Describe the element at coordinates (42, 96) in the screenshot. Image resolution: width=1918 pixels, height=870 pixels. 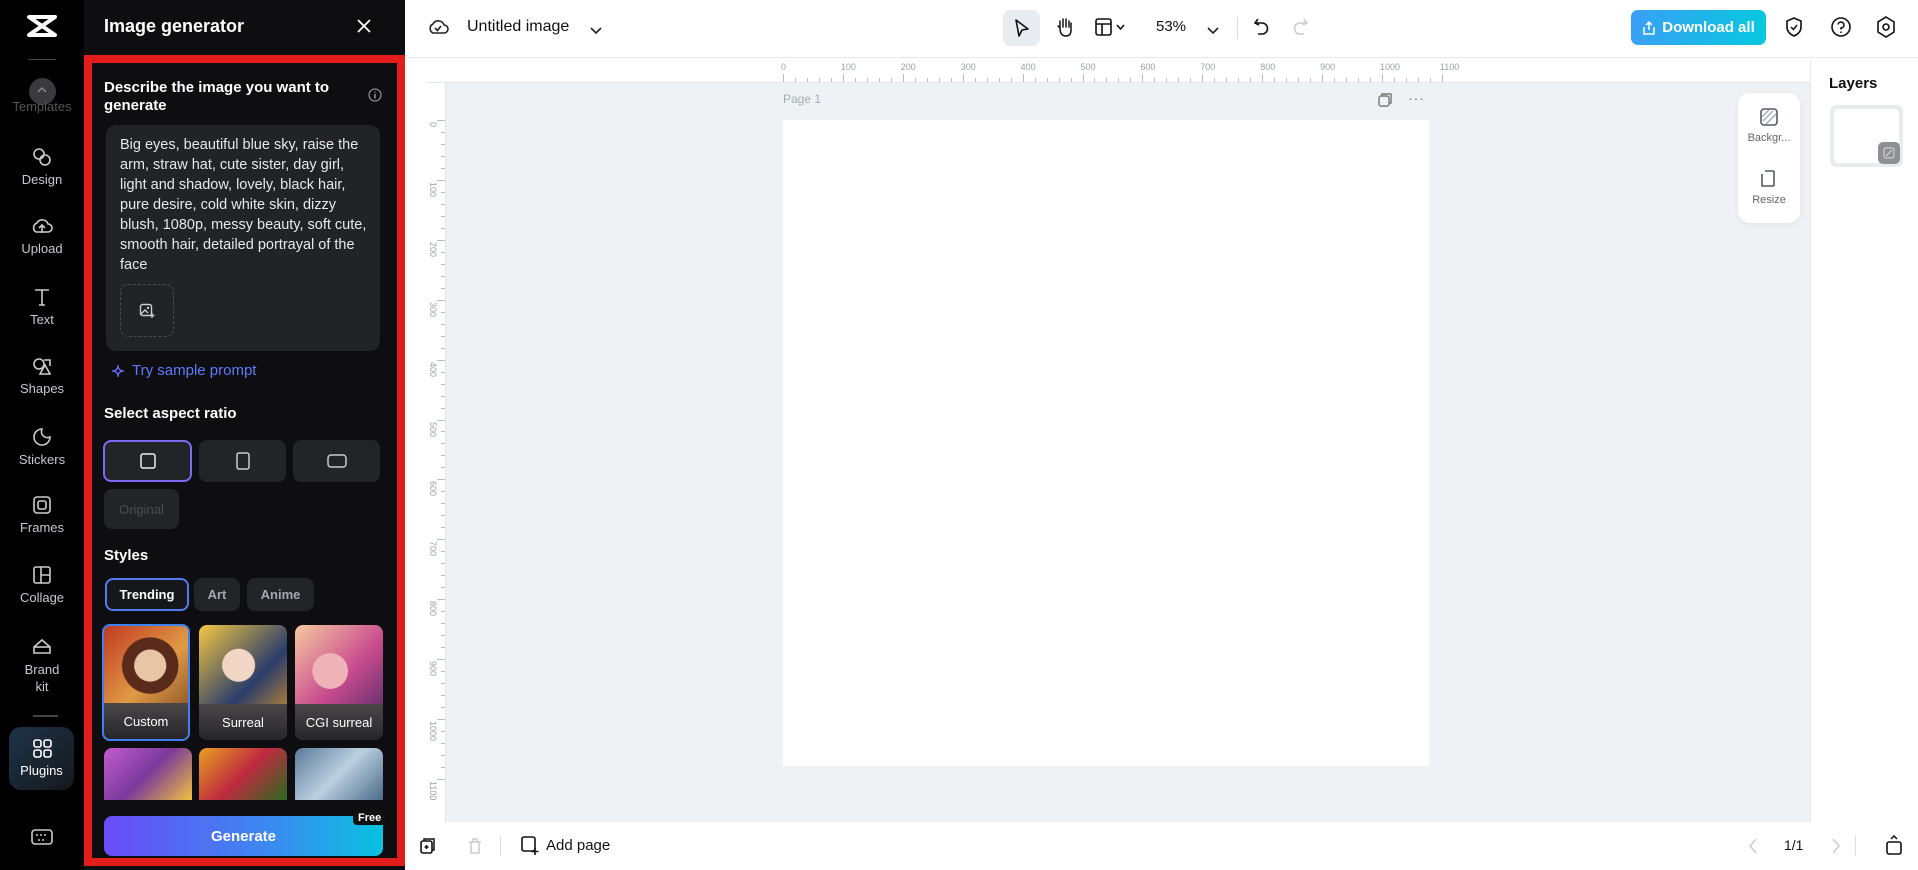
I see `rail-item-templates: Templates` at that location.